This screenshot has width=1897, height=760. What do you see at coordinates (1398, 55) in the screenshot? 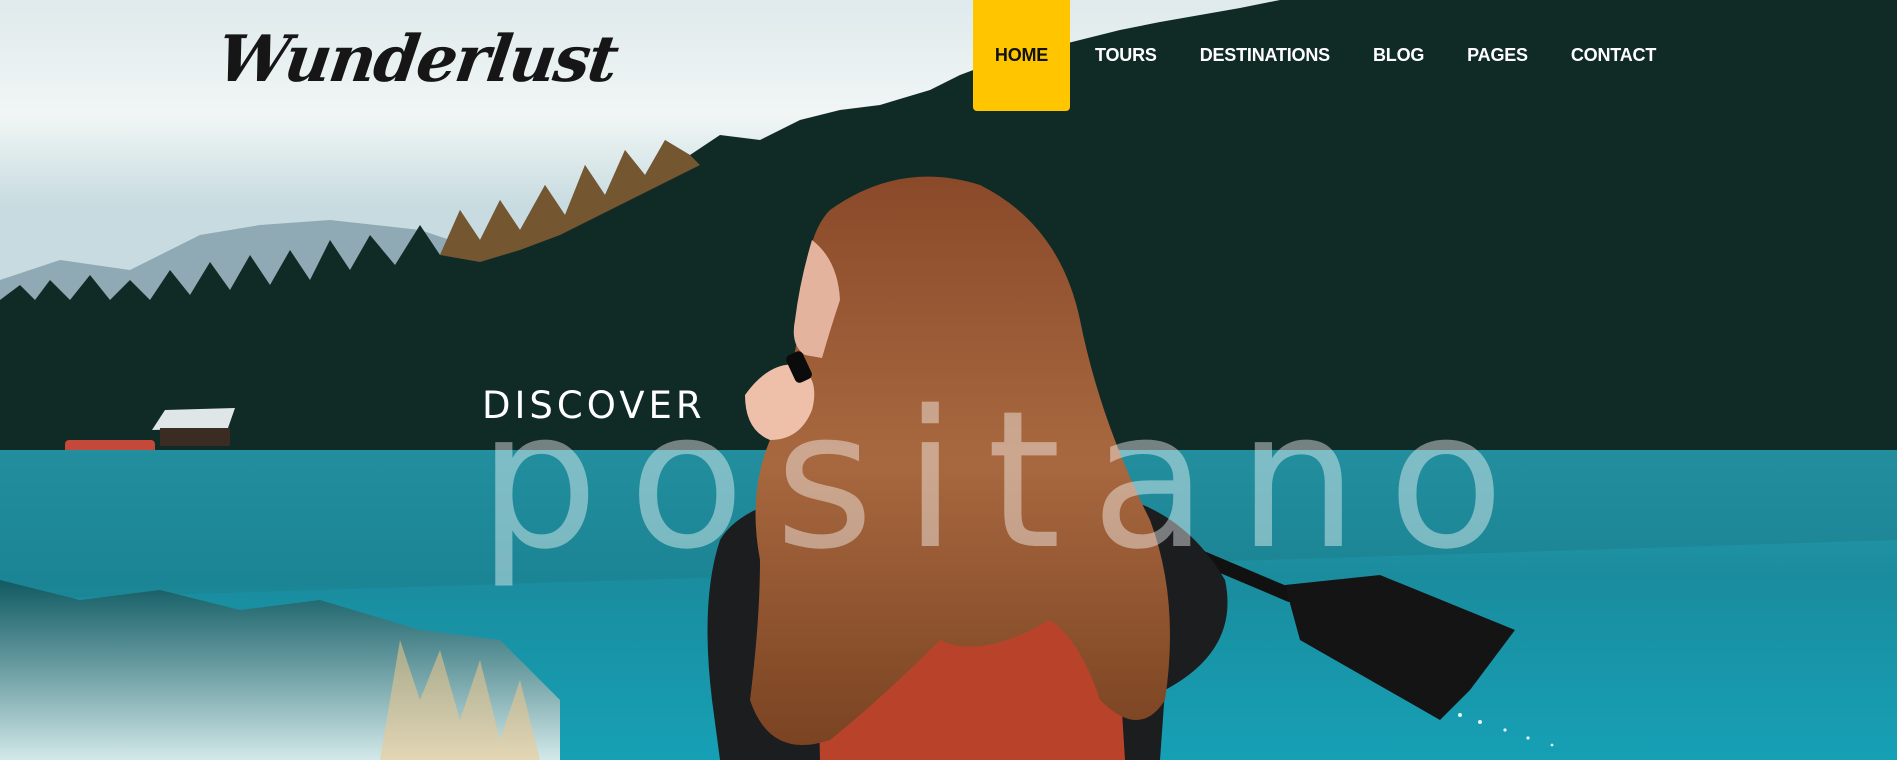
I see `nav-item-blog: BLOG` at bounding box center [1398, 55].